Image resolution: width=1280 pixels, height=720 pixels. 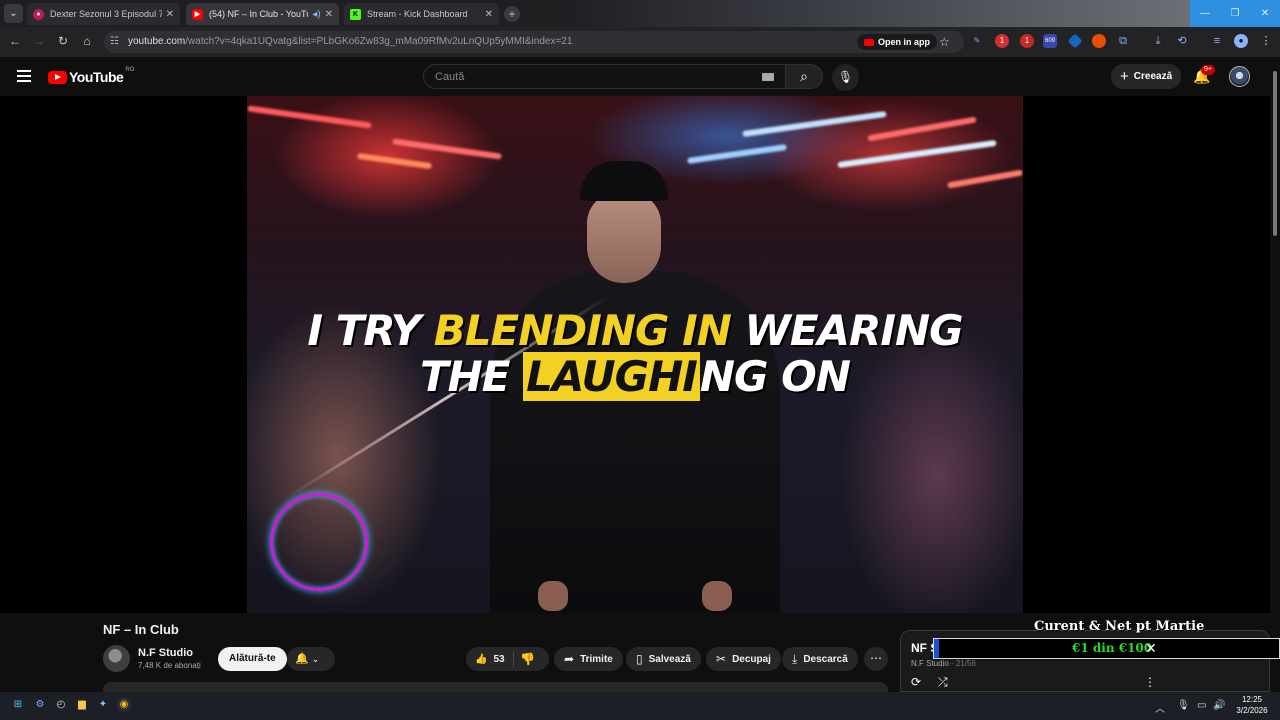 I want to click on shuffle-icon: ⤮, so click(x=943, y=682).